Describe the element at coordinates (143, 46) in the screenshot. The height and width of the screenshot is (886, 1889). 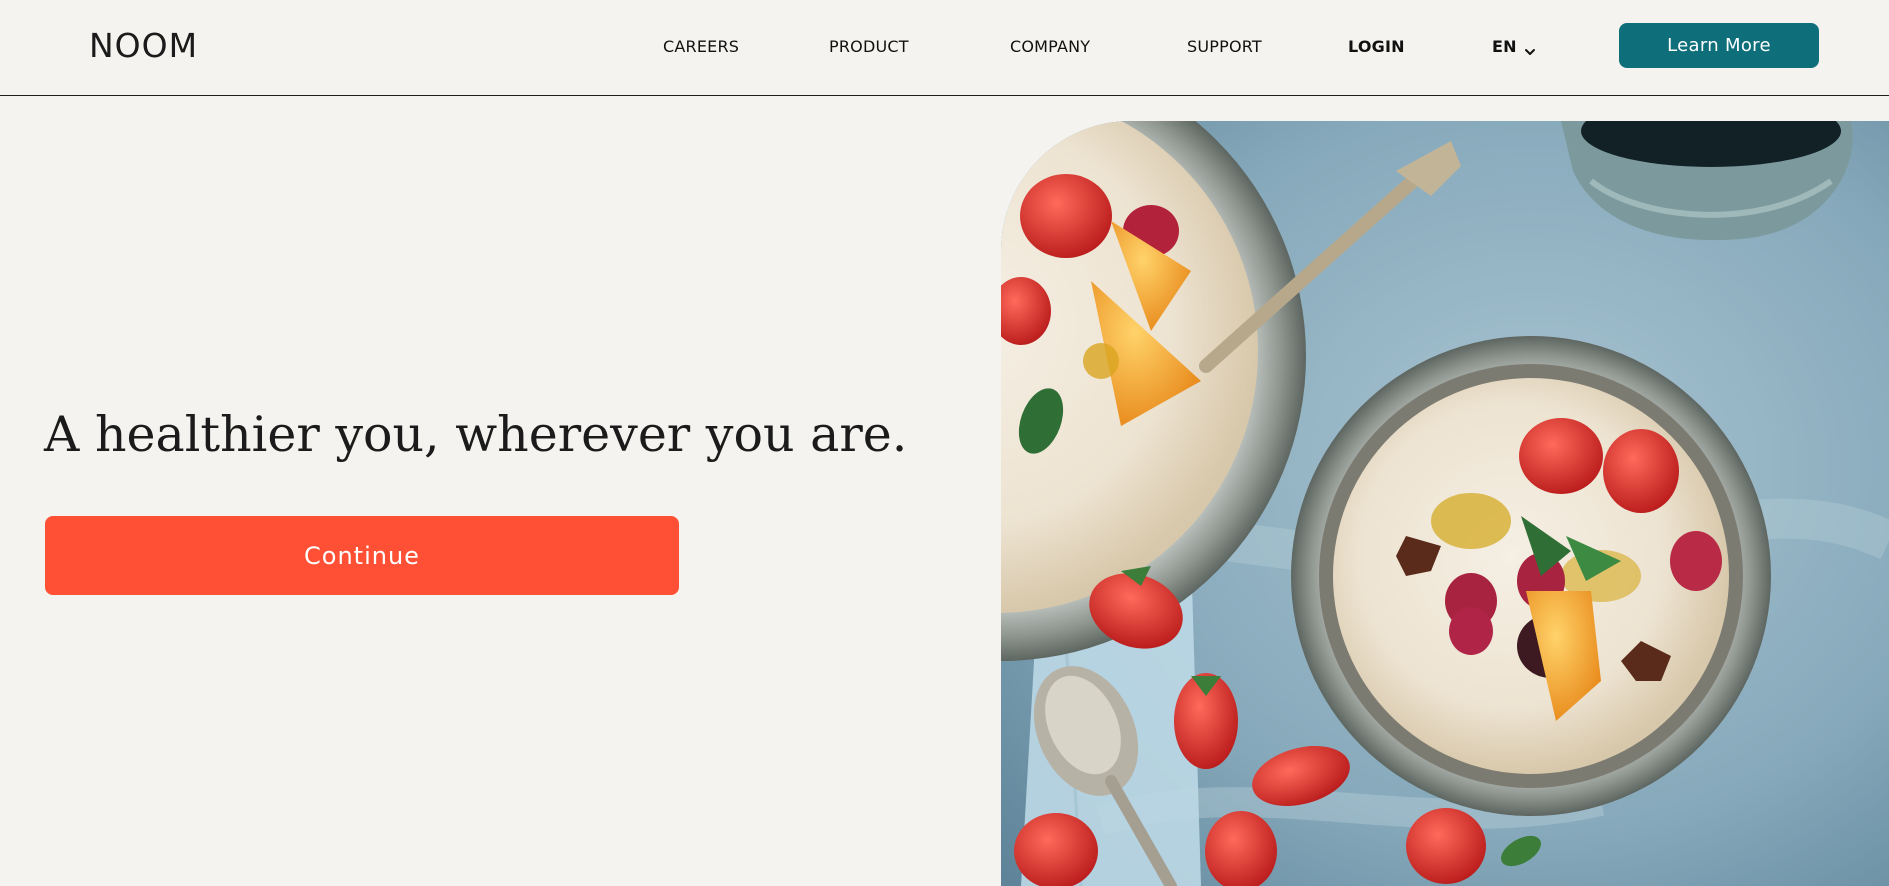
I see `noom-logo: NOOM` at that location.